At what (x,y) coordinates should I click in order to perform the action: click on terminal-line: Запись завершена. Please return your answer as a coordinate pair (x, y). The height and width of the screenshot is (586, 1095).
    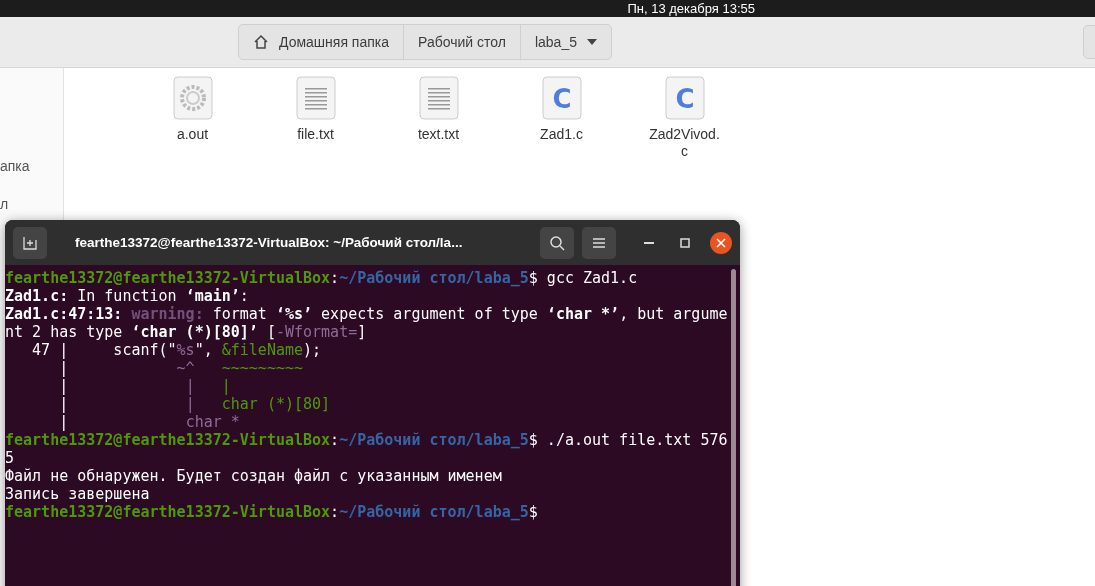
    Looking at the image, I should click on (78, 494).